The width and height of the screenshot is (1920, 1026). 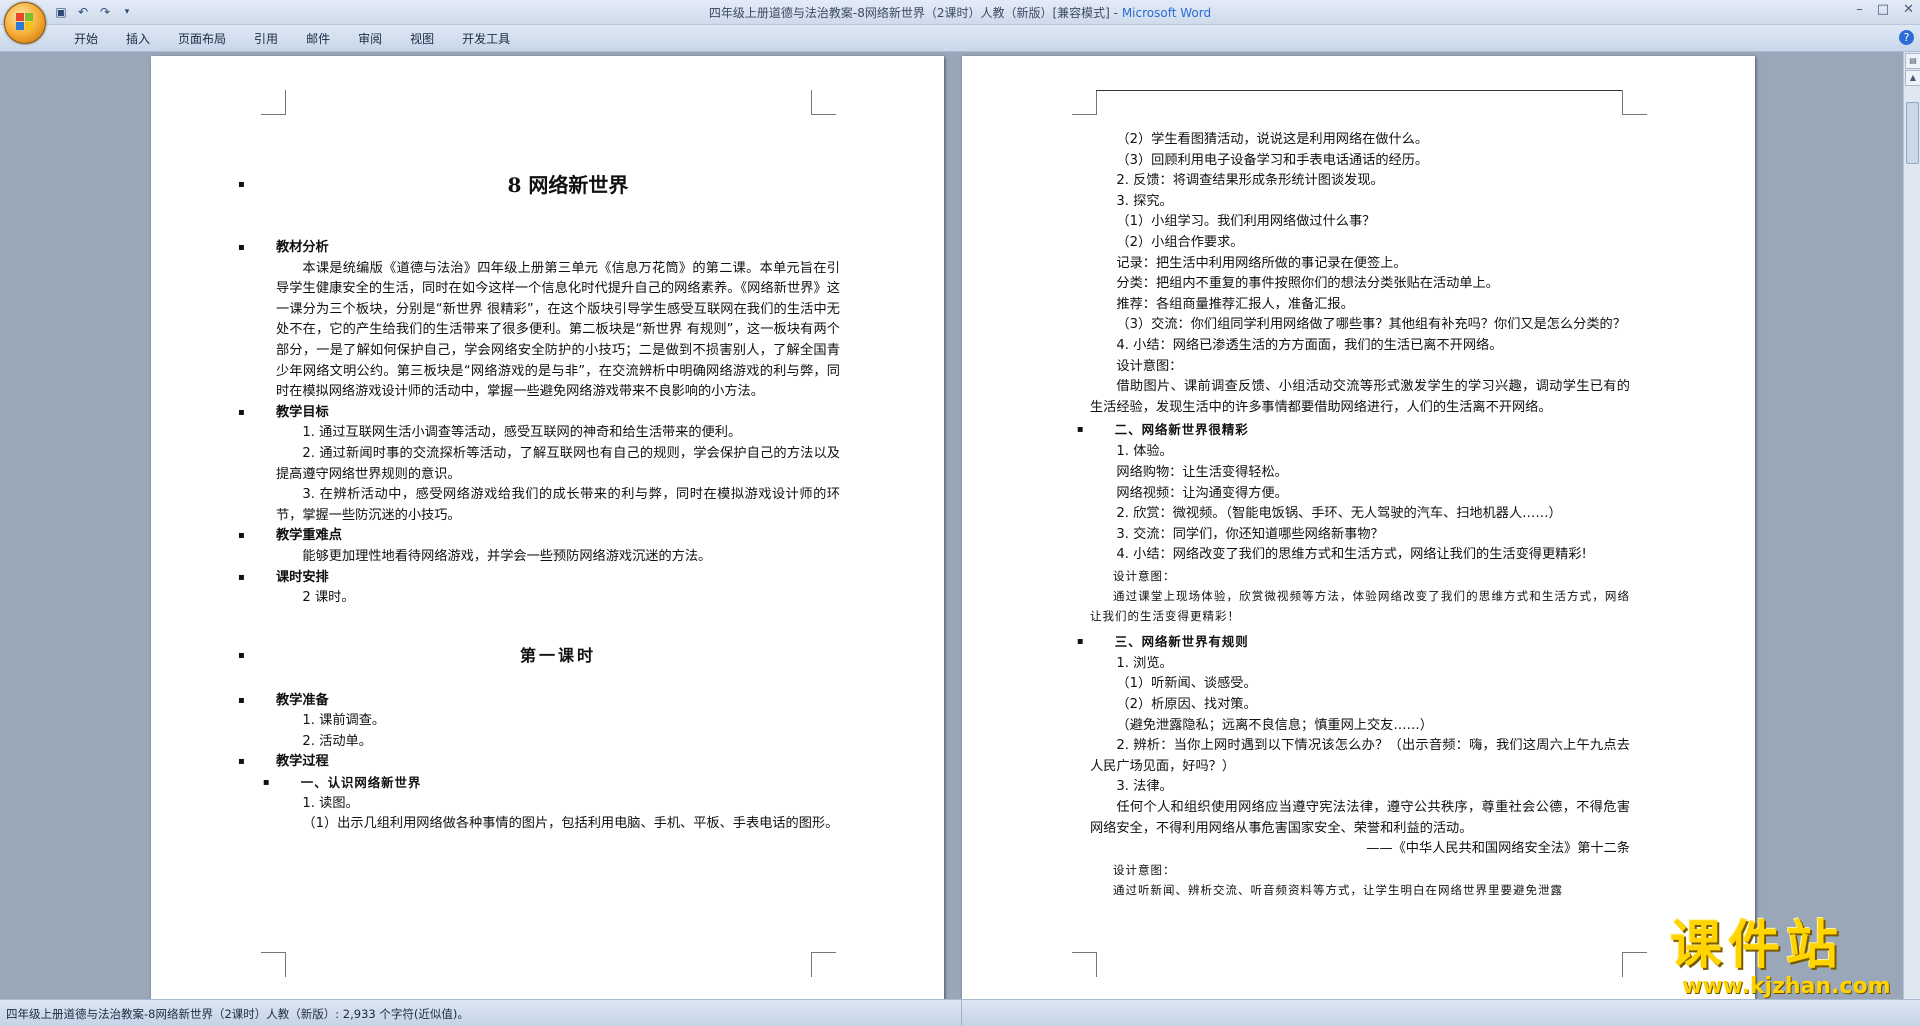 I want to click on lesson-heading: 第一课时, so click(x=539, y=656).